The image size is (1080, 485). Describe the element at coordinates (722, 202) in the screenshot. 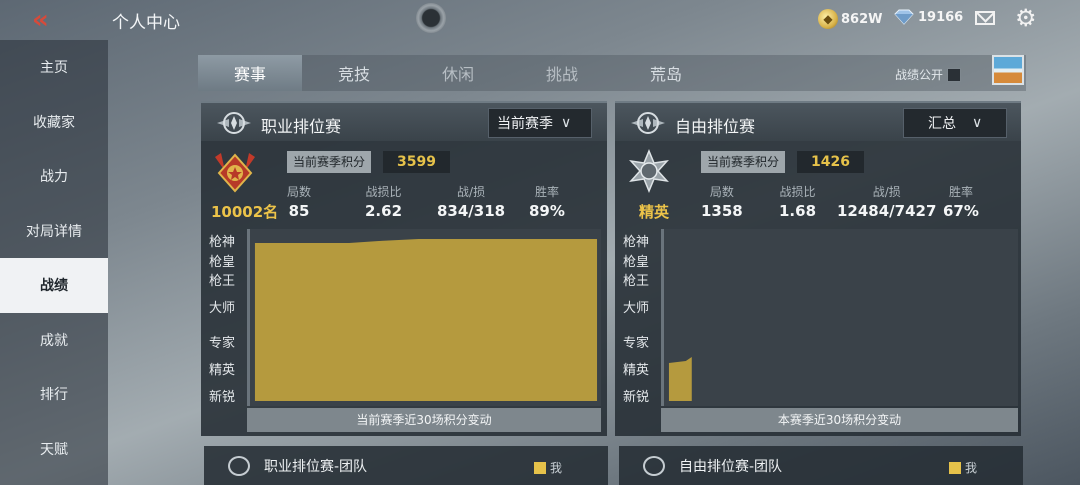

I see `stat-games: 局数 1358` at that location.